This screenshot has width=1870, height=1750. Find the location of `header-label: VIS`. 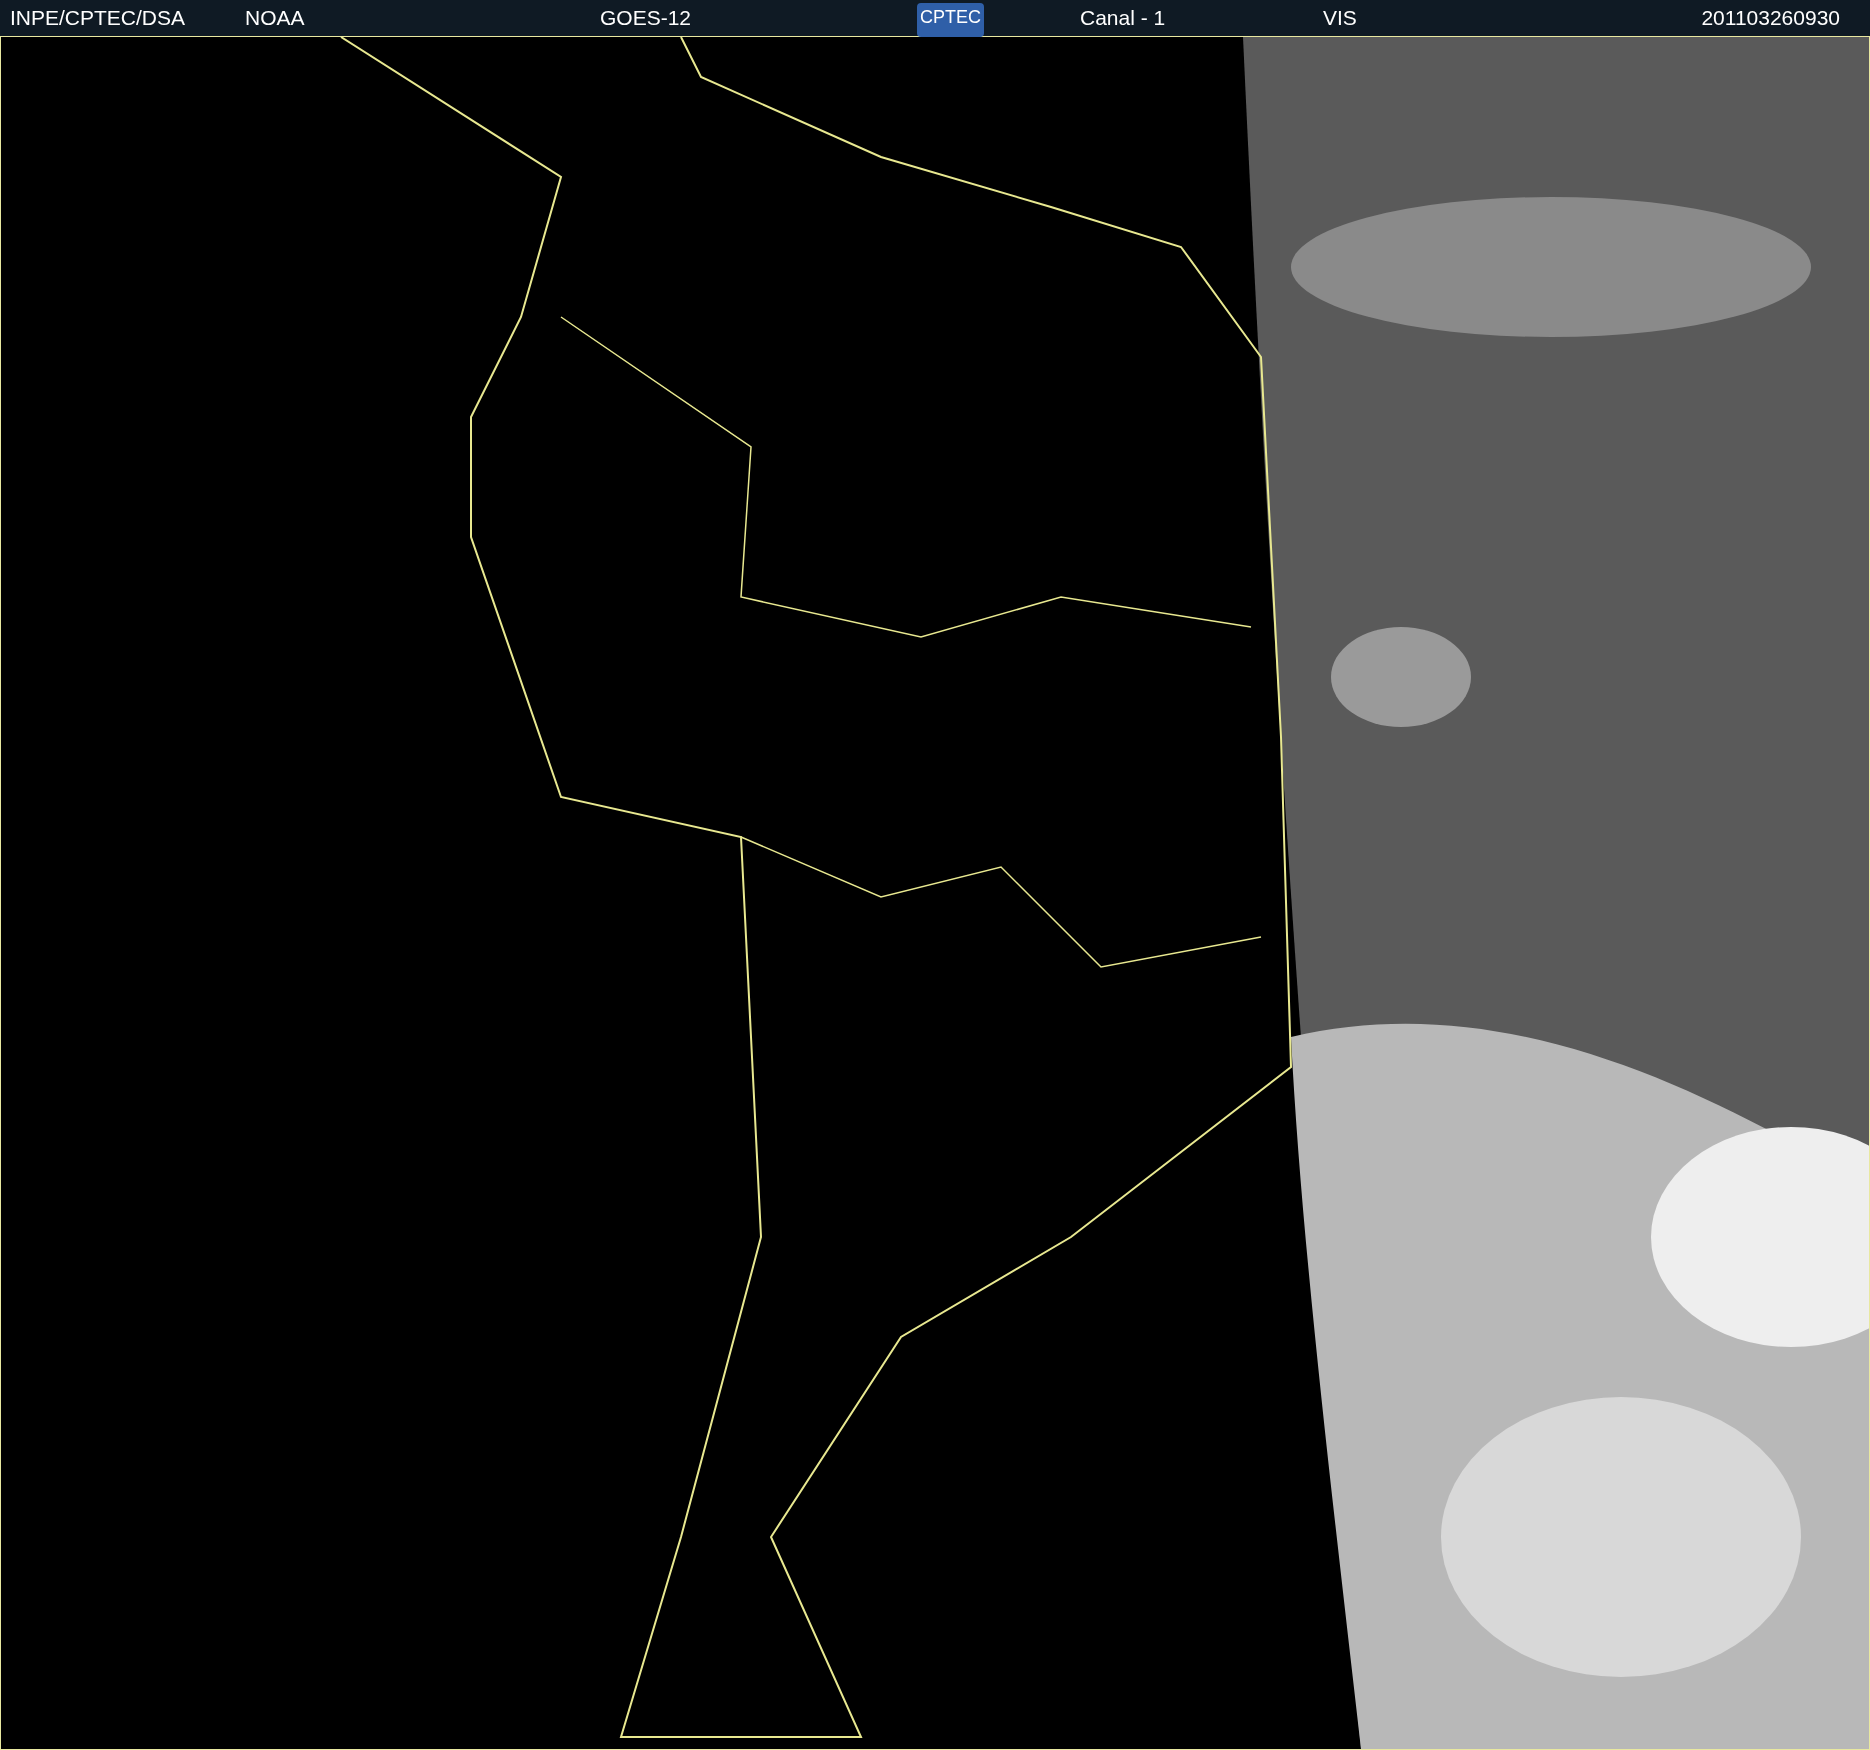

header-label: VIS is located at coordinates (1340, 18).